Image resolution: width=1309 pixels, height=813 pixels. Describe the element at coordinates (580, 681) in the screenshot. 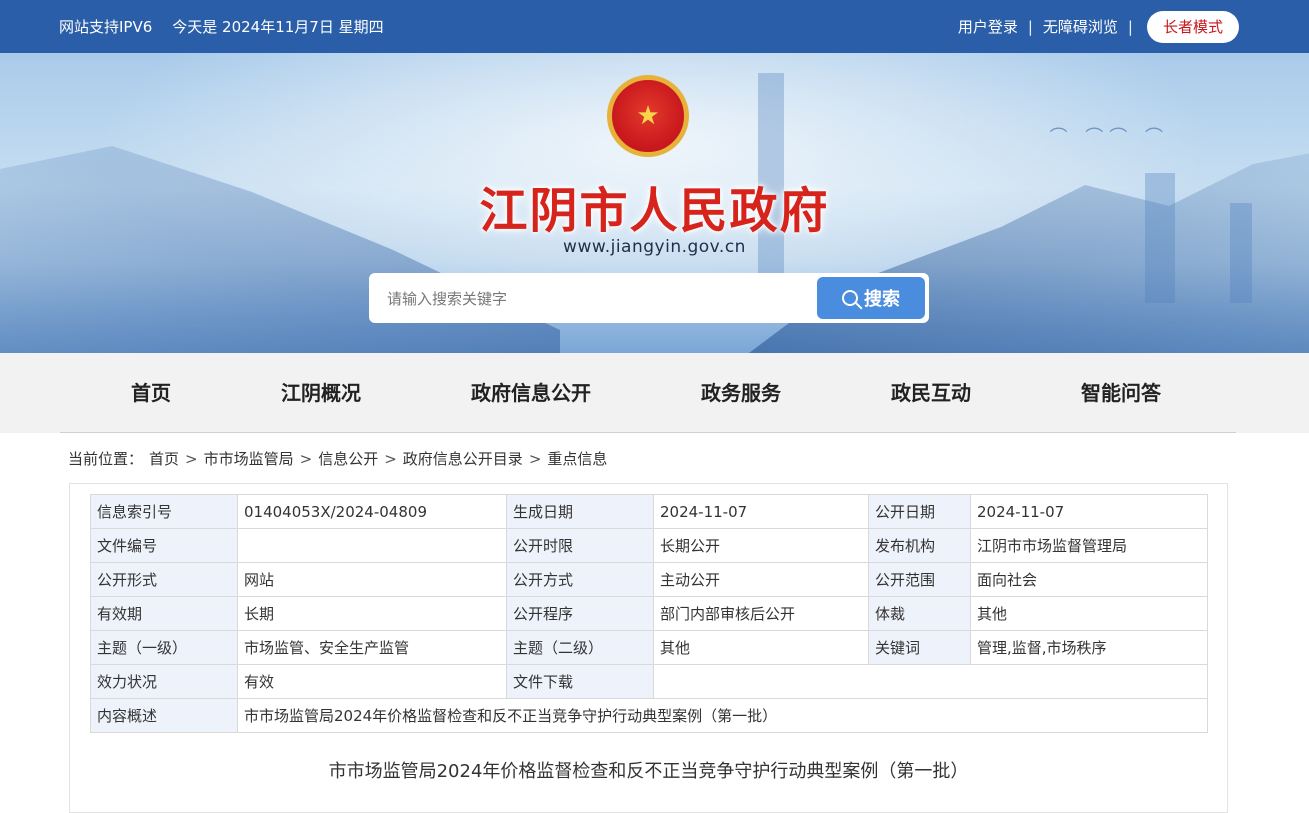

I see `table-key: 文件下载` at that location.